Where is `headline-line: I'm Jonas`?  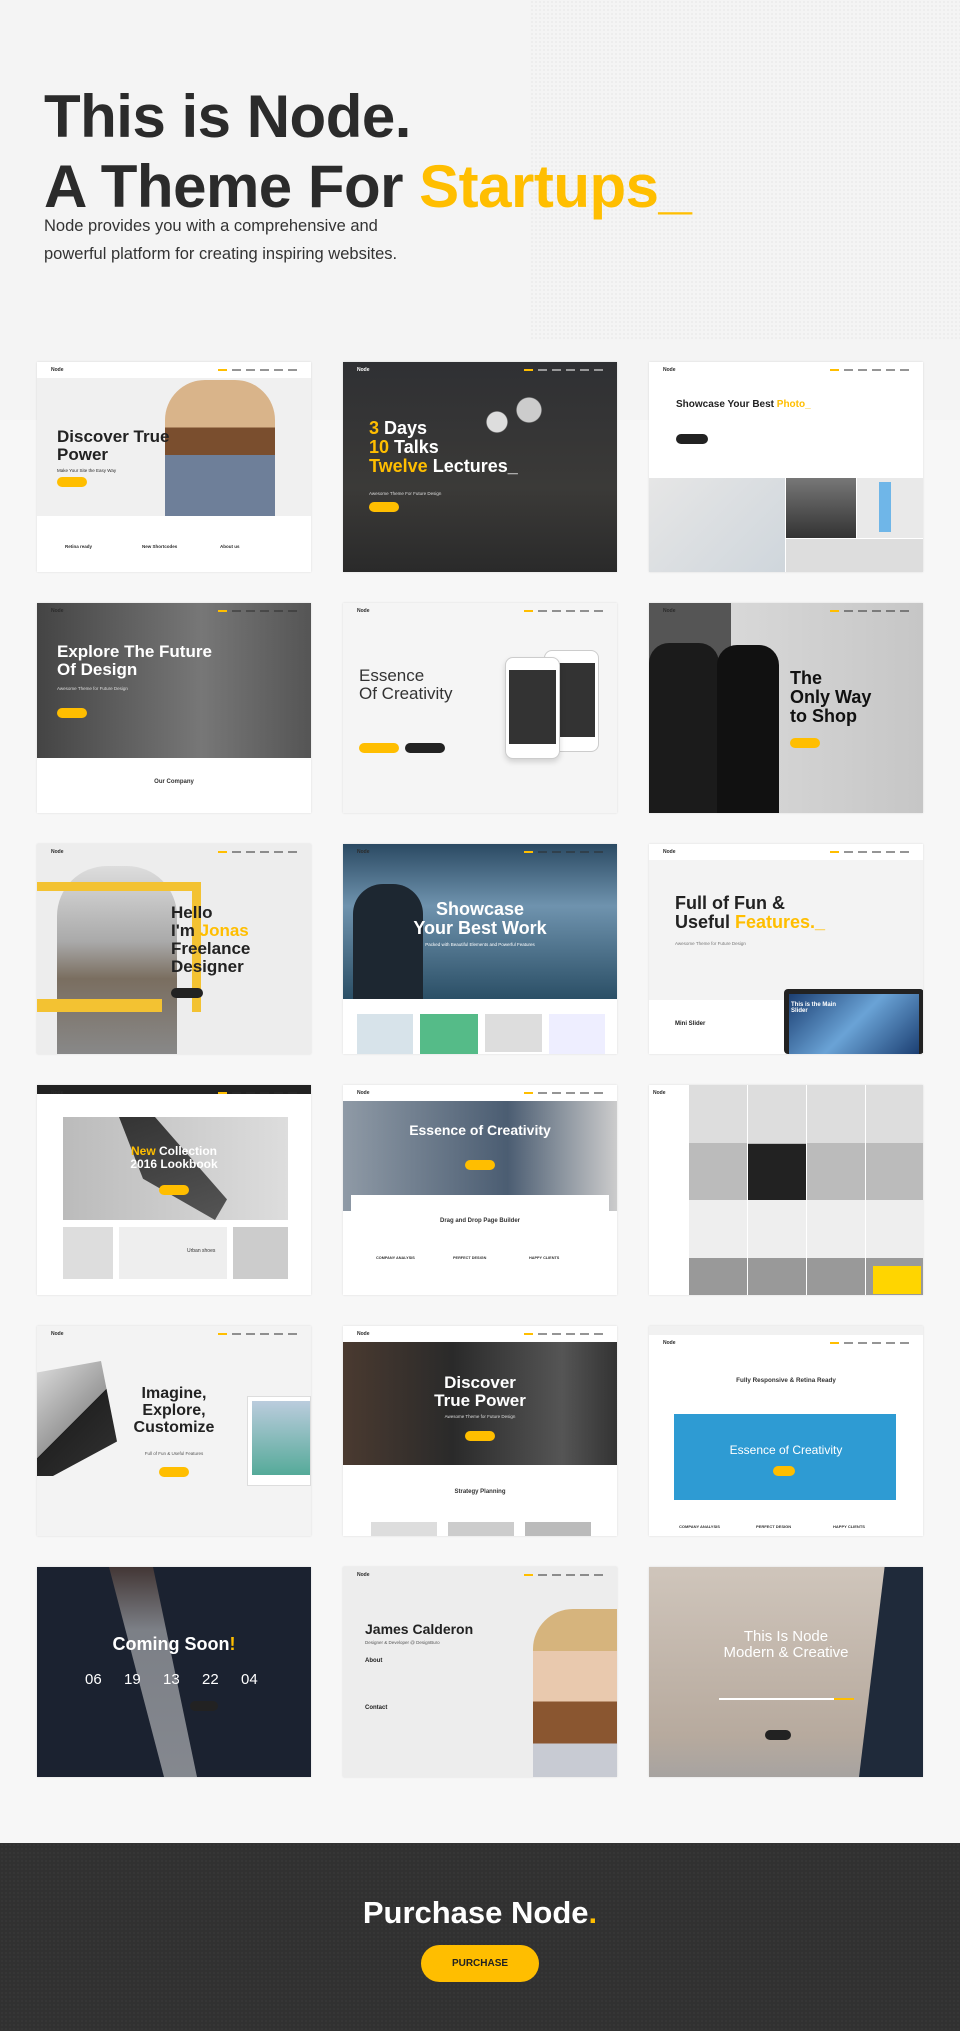
headline-line: I'm Jonas is located at coordinates (210, 930).